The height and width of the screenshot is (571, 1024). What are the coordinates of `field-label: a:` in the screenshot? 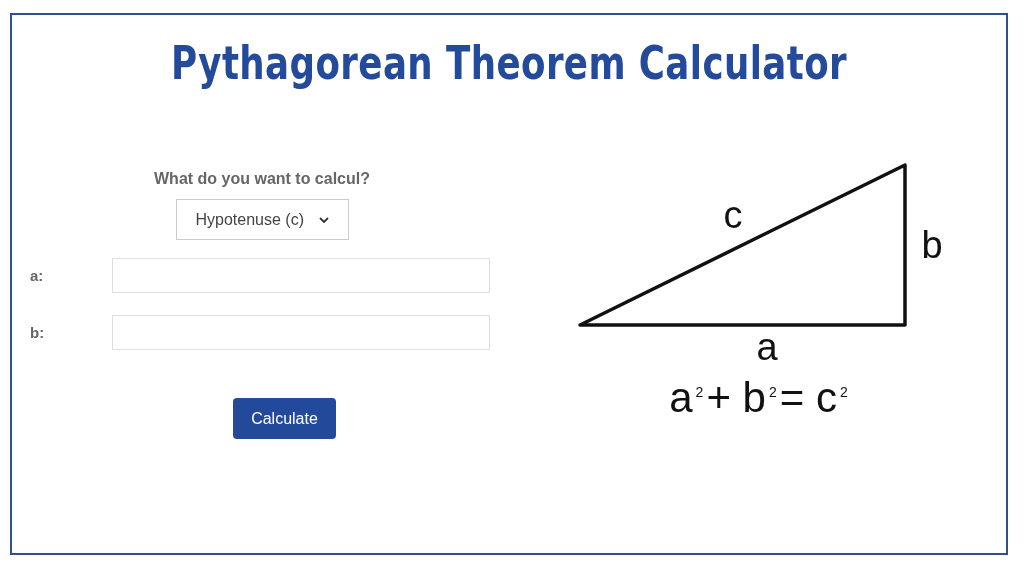 It's located at (37, 275).